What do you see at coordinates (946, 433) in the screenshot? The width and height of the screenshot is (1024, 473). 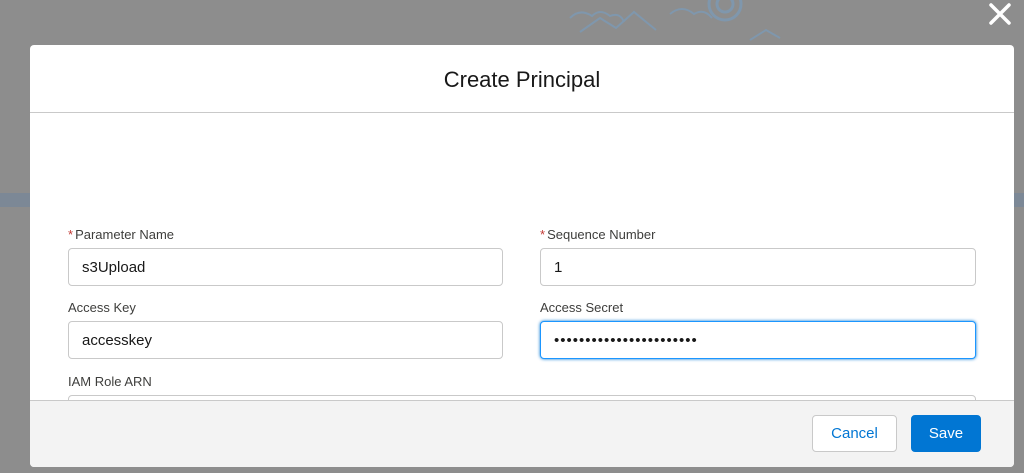 I see `save-button: Save` at bounding box center [946, 433].